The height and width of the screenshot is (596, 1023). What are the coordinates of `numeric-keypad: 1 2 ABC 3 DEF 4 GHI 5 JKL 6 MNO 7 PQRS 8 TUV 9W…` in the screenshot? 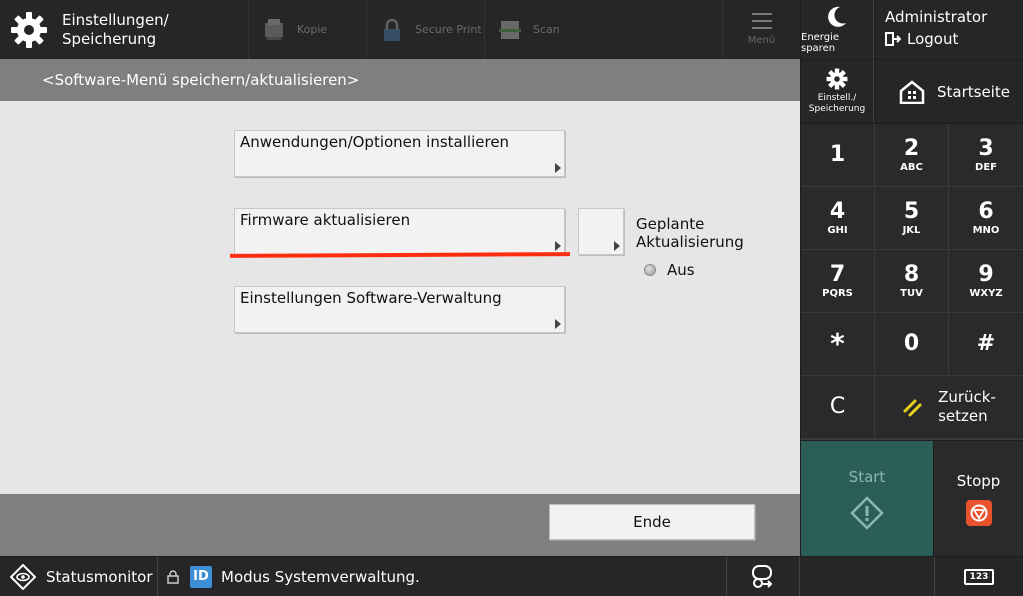 It's located at (912, 282).